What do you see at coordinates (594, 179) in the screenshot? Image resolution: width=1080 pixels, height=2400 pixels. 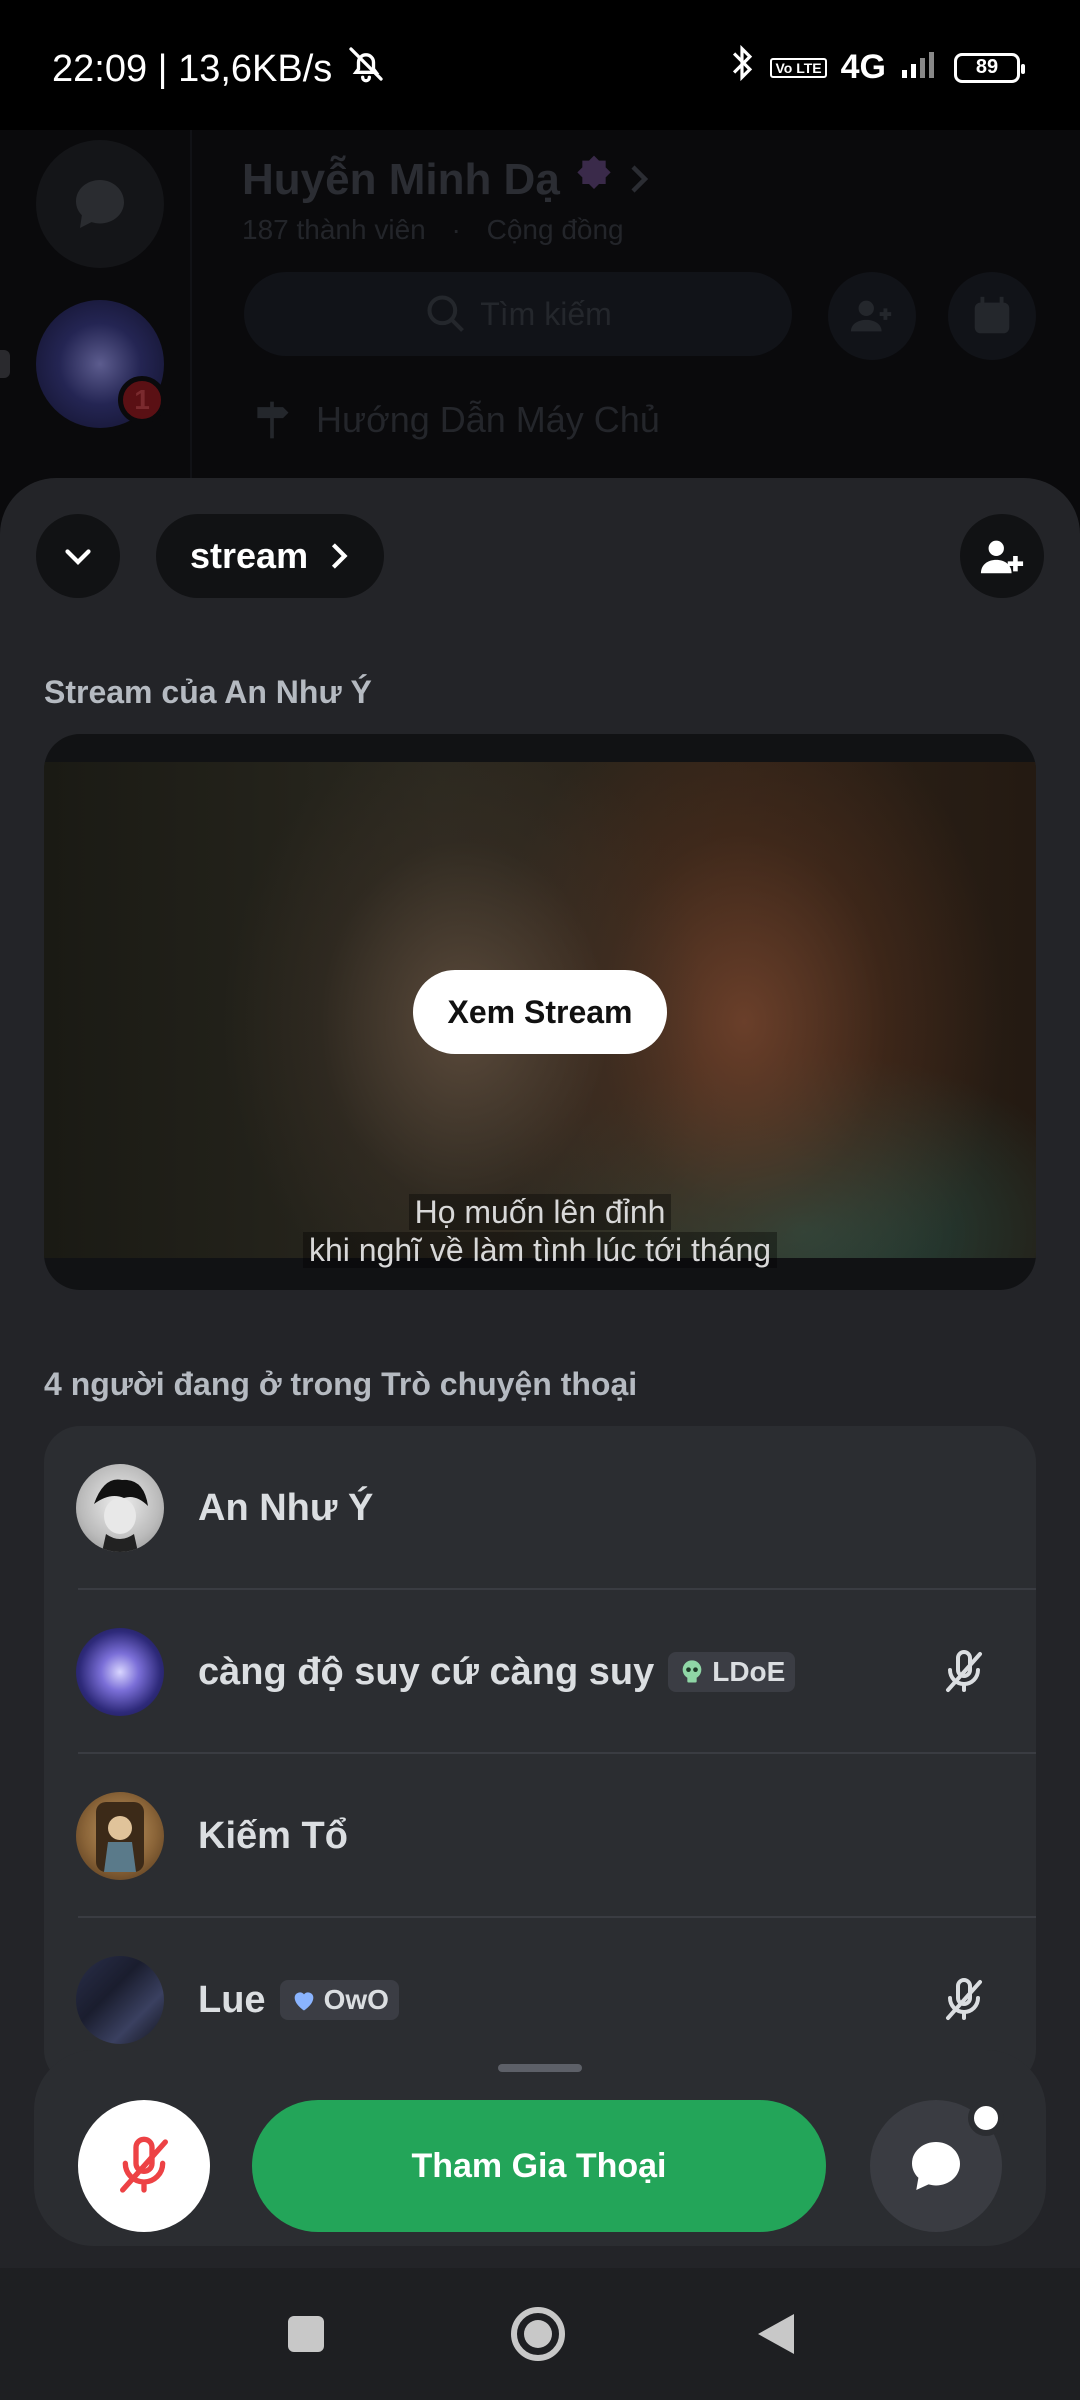 I see `server-badge-icon` at bounding box center [594, 179].